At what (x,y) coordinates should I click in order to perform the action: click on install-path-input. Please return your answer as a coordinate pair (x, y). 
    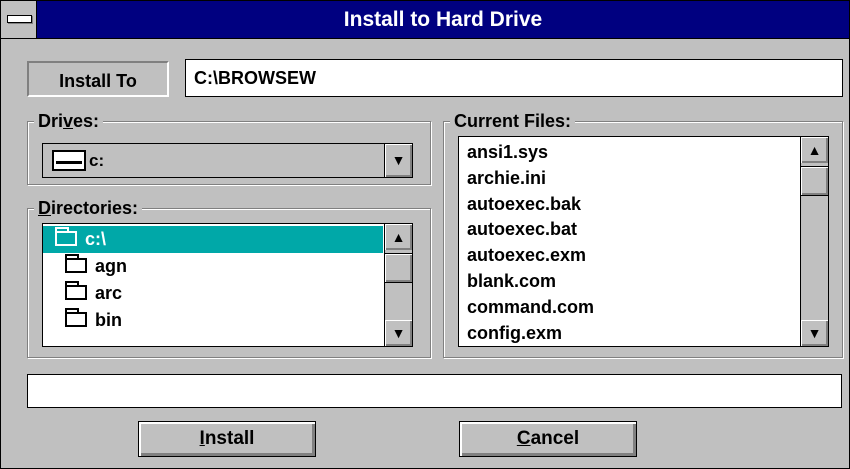
    Looking at the image, I should click on (514, 78).